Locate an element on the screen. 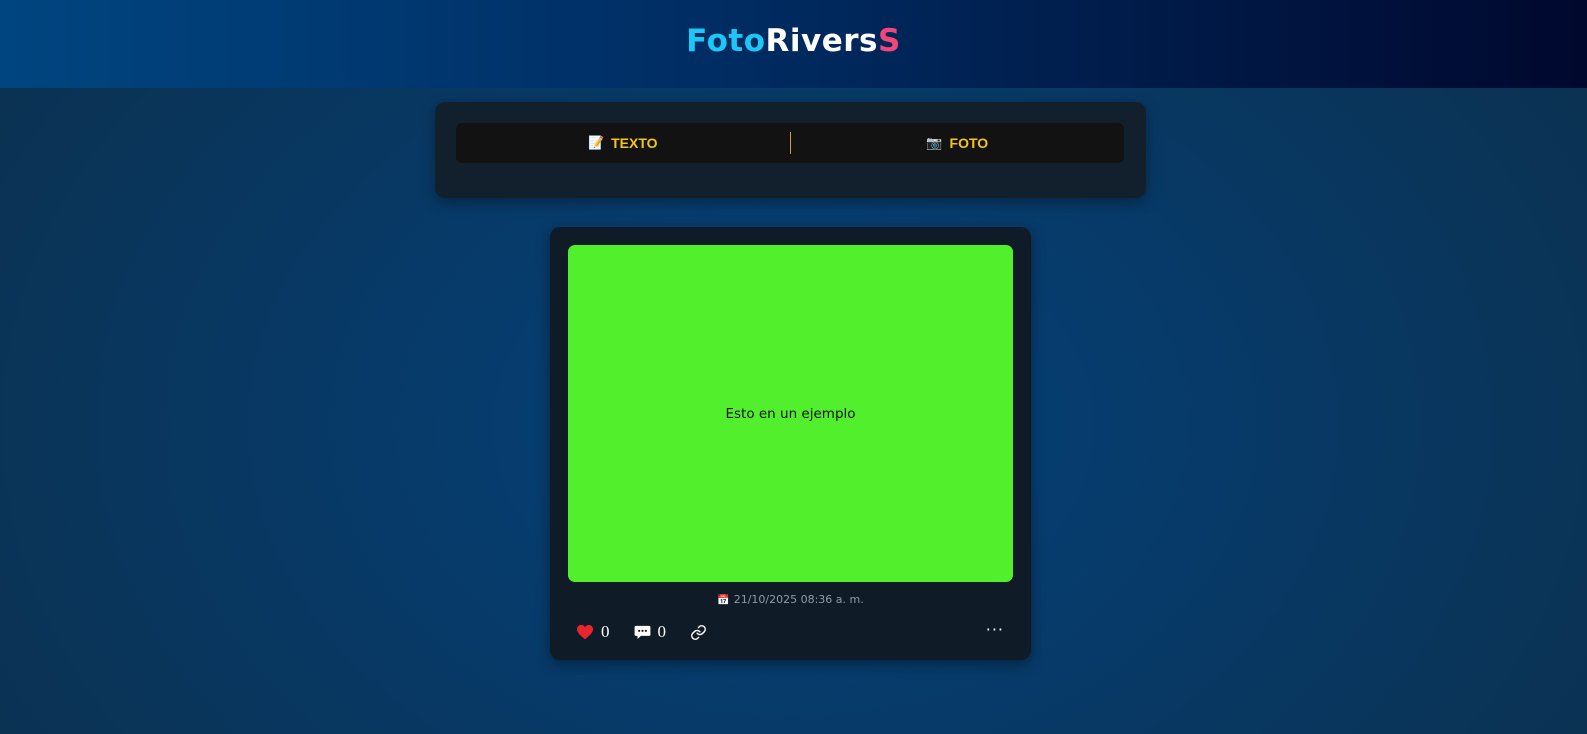 Image resolution: width=1587 pixels, height=734 pixels. post-image-text: Esto en un ejemplo is located at coordinates (790, 413).